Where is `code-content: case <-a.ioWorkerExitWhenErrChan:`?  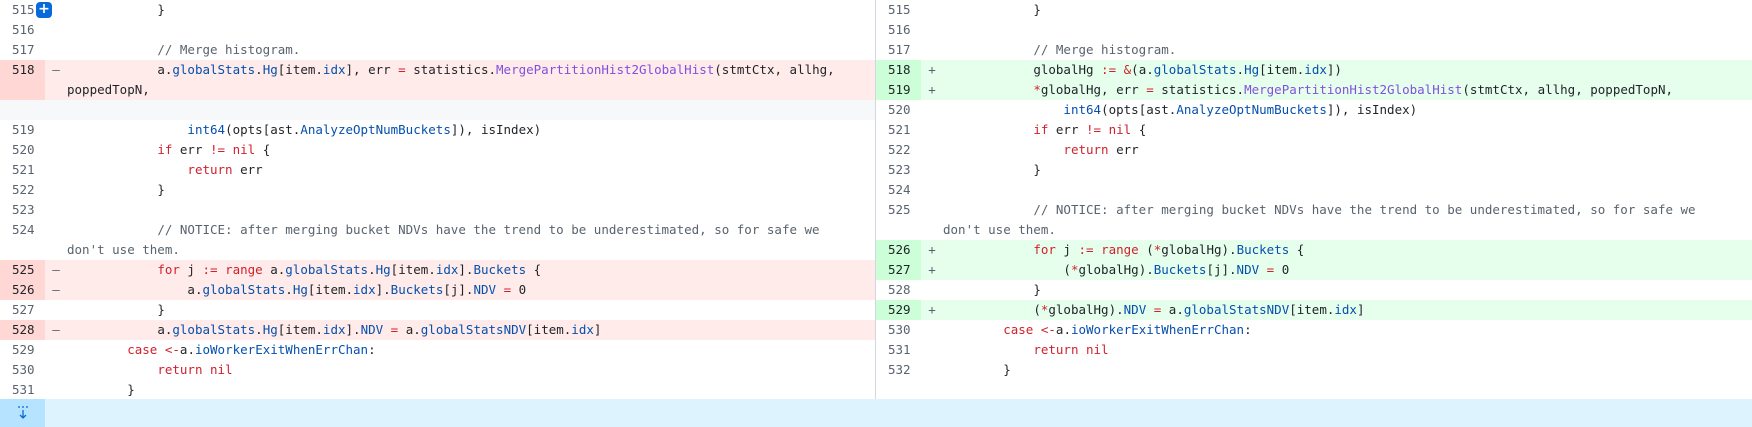
code-content: case <-a.ioWorkerExitWhenErrChan: is located at coordinates (251, 349).